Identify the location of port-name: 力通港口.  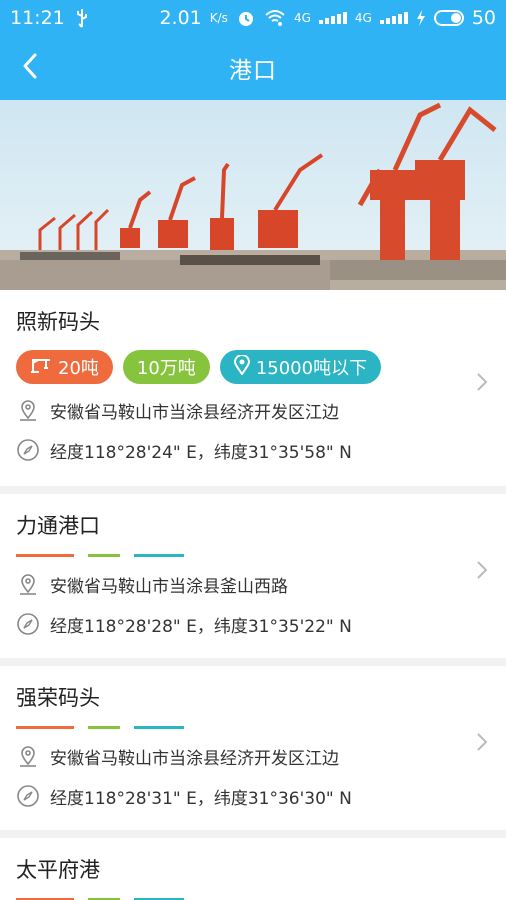
(58, 526).